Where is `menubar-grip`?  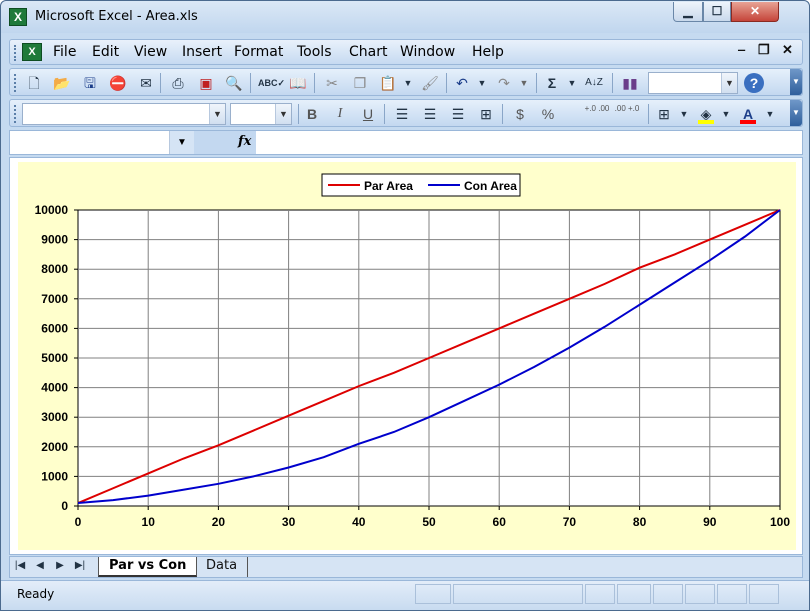 menubar-grip is located at coordinates (15, 53).